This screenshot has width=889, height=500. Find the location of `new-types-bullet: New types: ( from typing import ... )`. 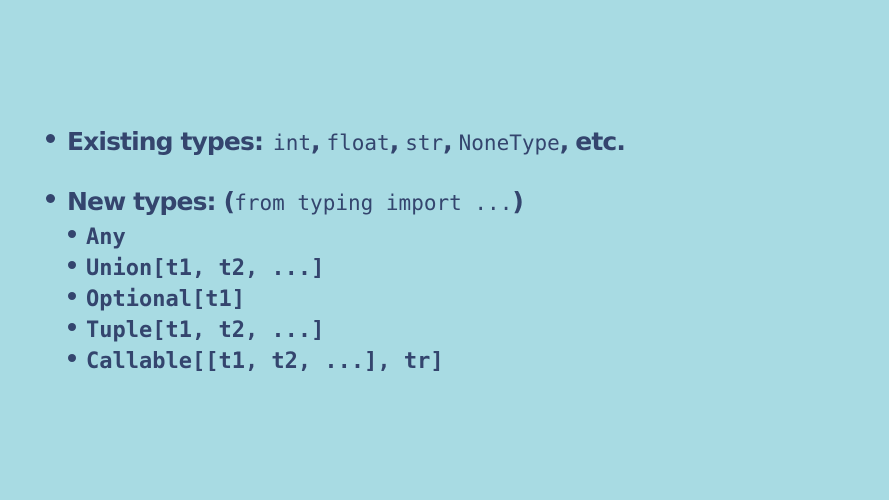

new-types-bullet: New types: ( from typing import ... ) is located at coordinates (335, 202).